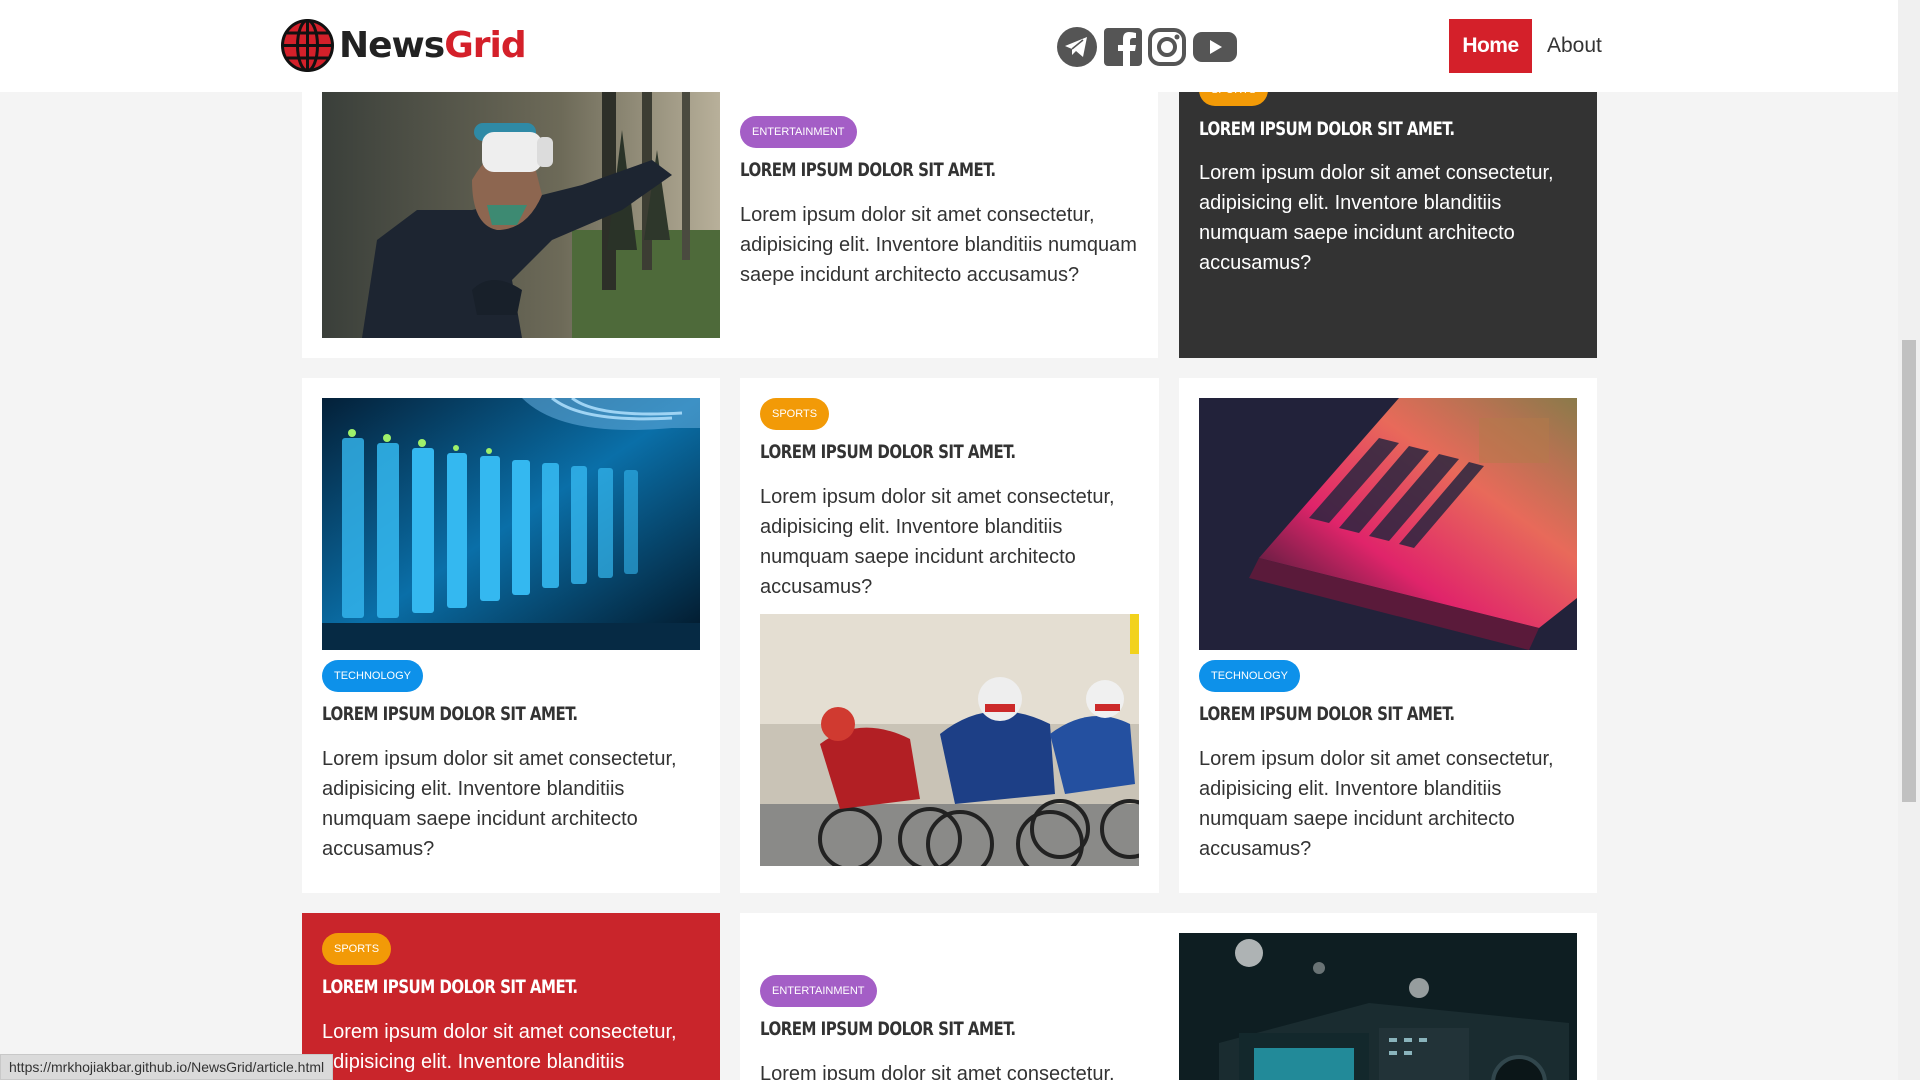 The image size is (1920, 1080). Describe the element at coordinates (1378, 1006) in the screenshot. I see `video-camera-image` at that location.